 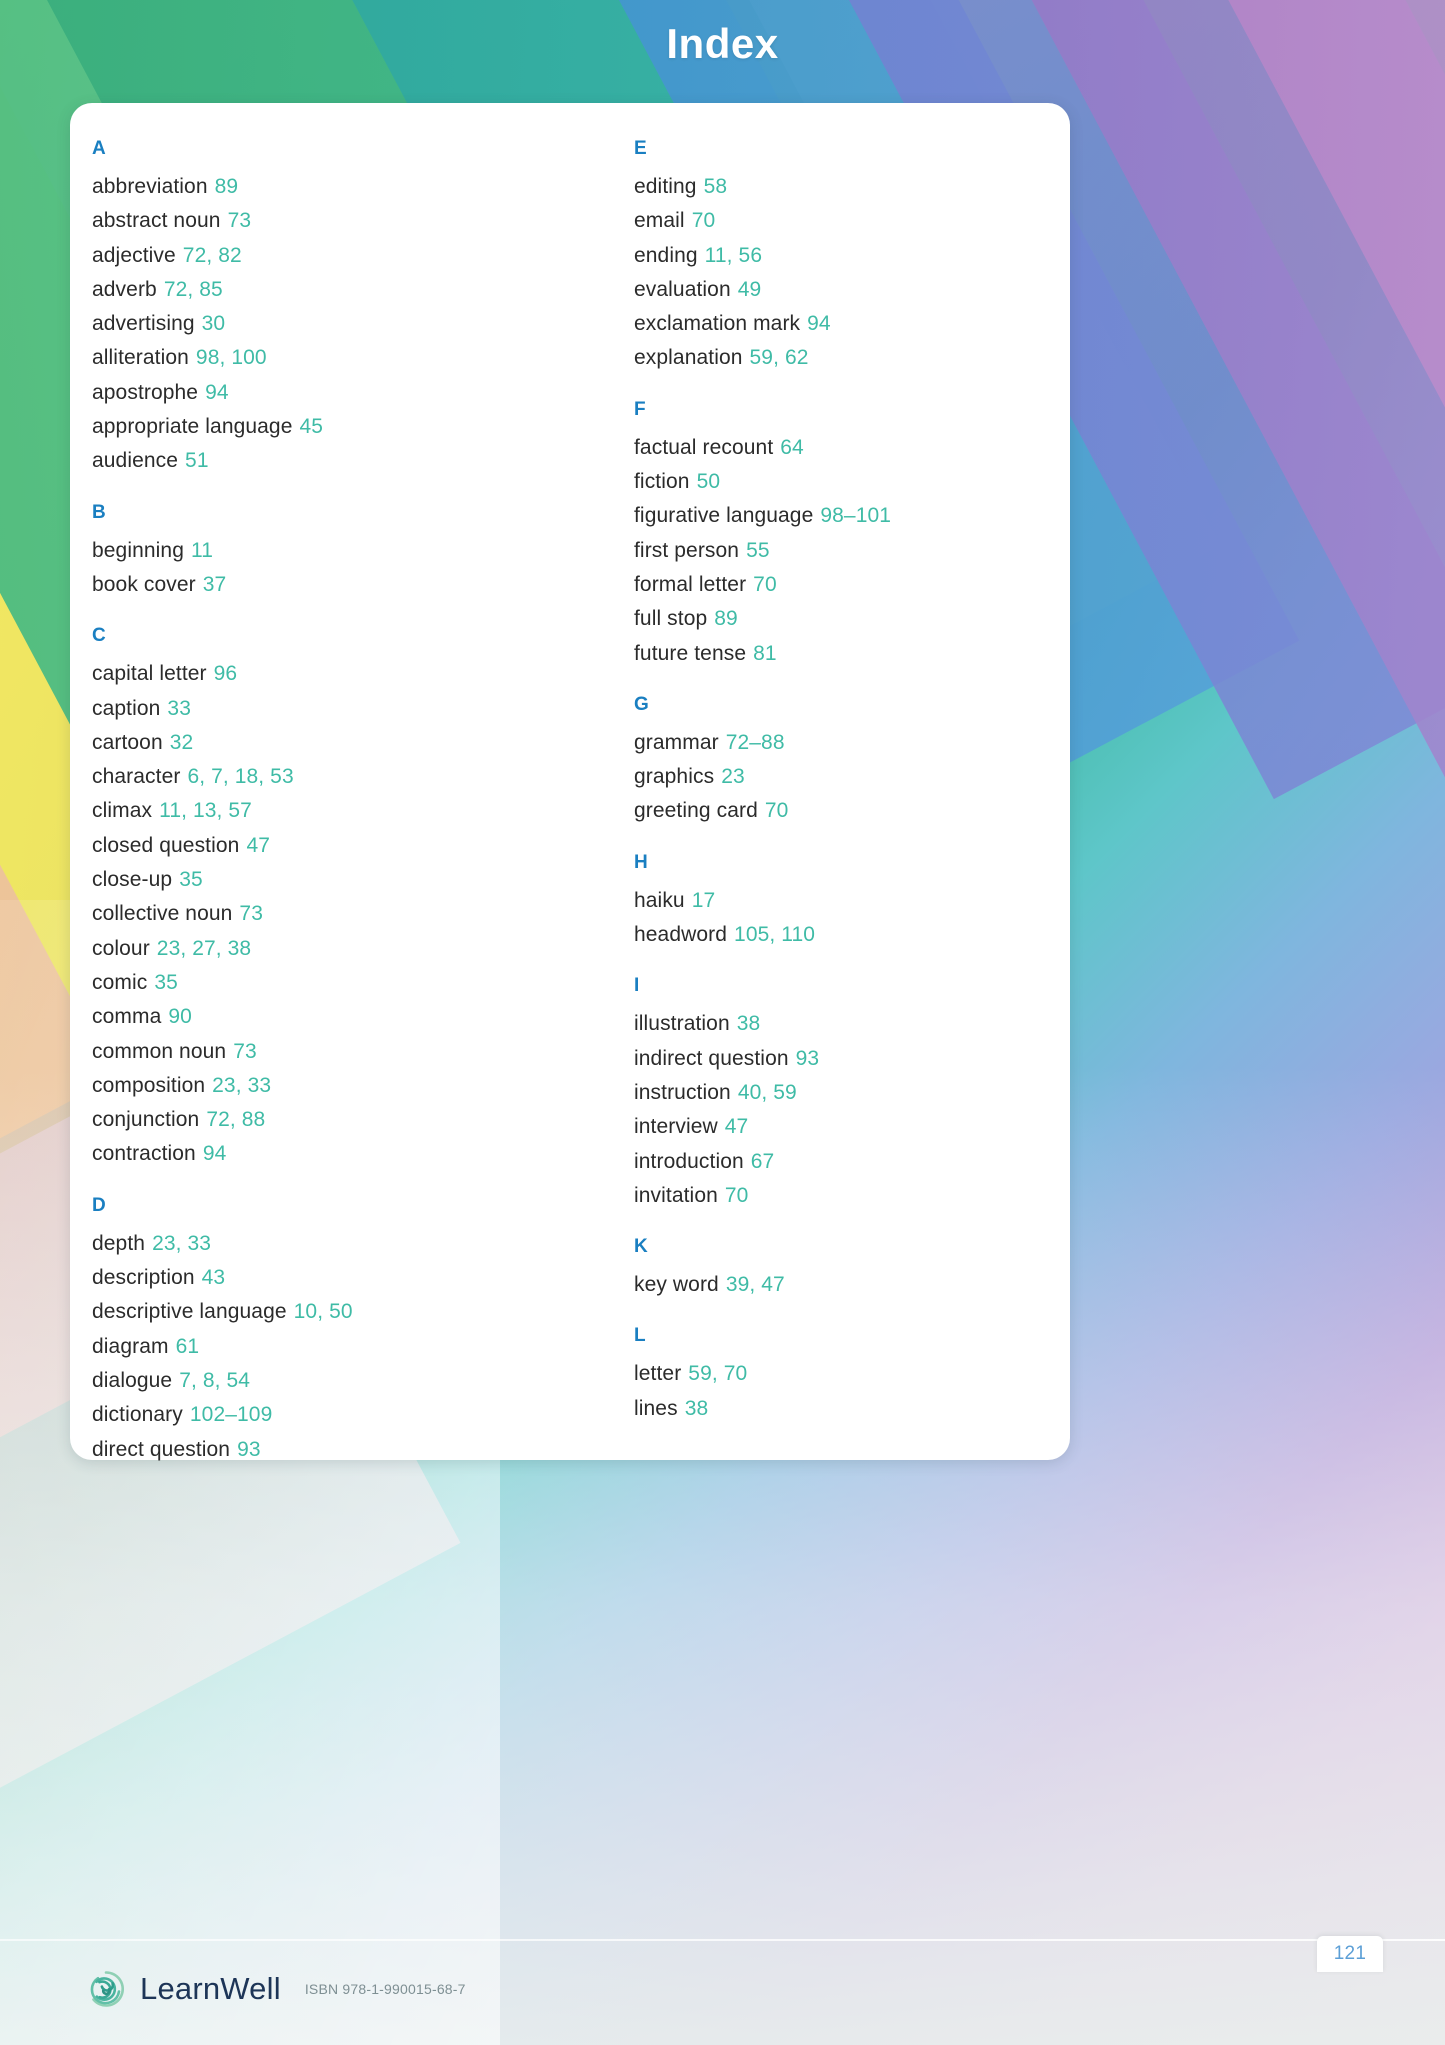 What do you see at coordinates (213, 1278) in the screenshot?
I see `index-entry-pages: 43` at bounding box center [213, 1278].